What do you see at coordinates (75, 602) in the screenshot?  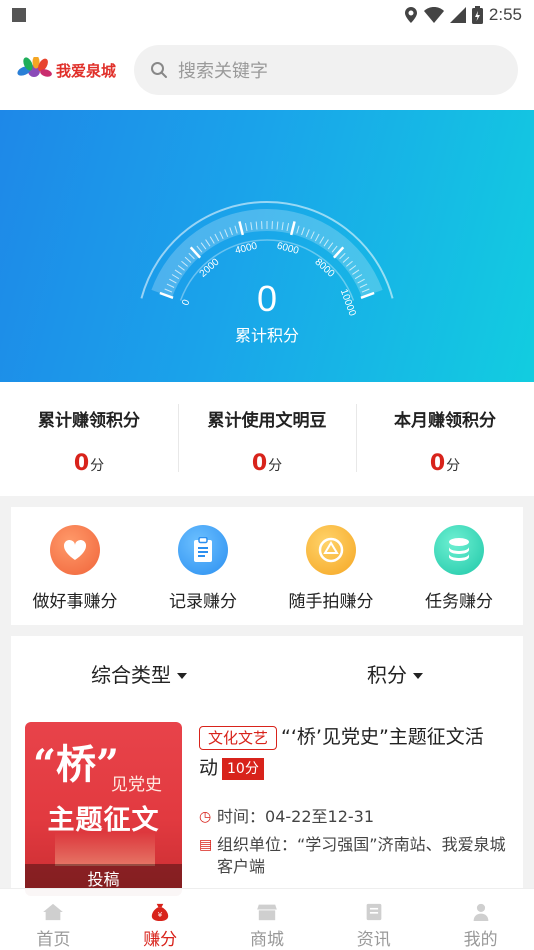 I see `action-label: 做好事赚分` at bounding box center [75, 602].